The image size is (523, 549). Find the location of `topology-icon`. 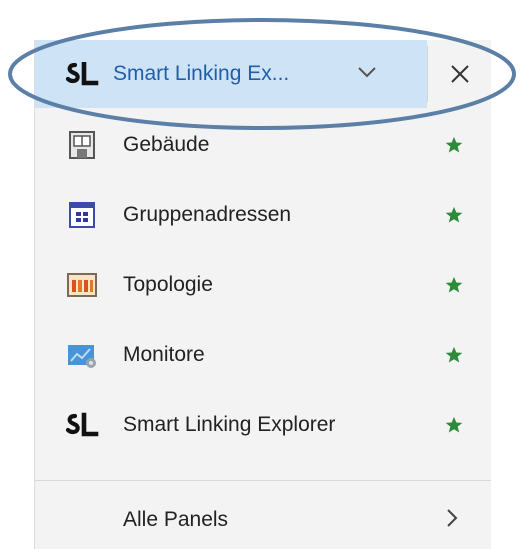

topology-icon is located at coordinates (82, 285).